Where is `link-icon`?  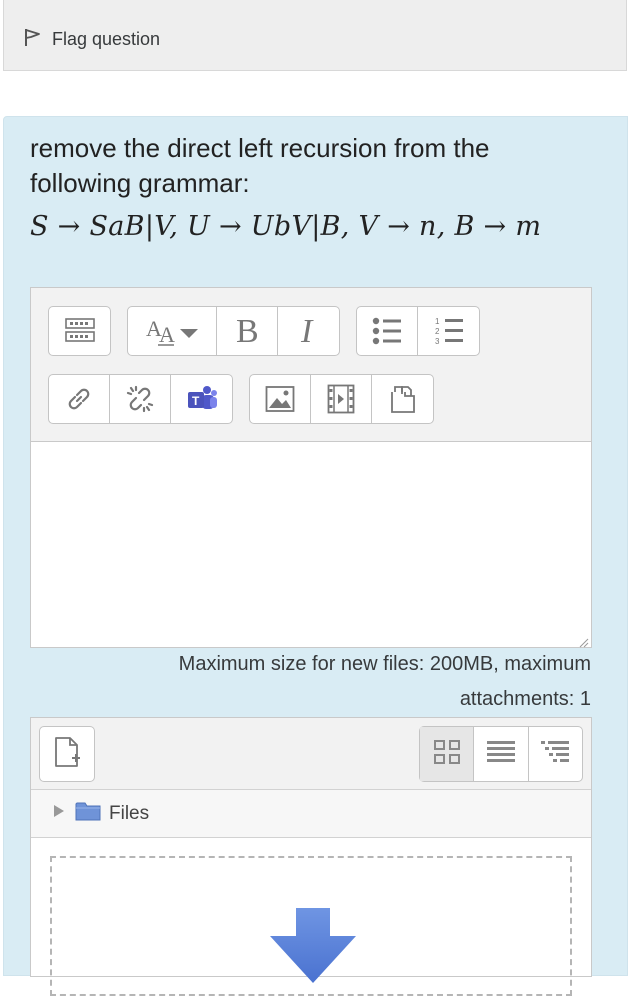 link-icon is located at coordinates (79, 399).